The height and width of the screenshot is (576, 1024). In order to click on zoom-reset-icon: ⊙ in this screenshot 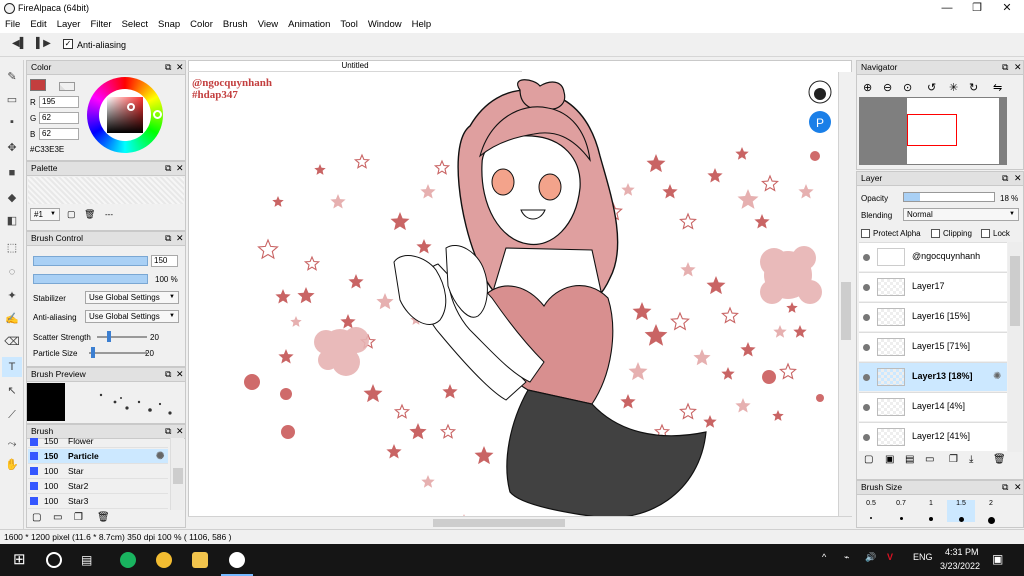, I will do `click(907, 87)`.